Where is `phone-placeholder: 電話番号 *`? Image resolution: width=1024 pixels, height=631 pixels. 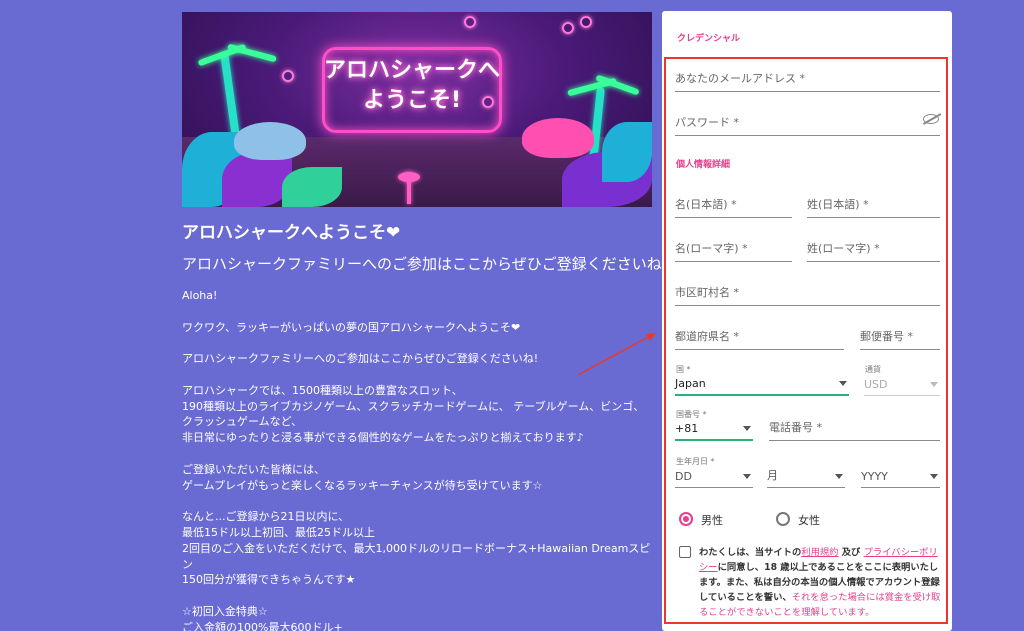
phone-placeholder: 電話番号 * is located at coordinates (795, 427).